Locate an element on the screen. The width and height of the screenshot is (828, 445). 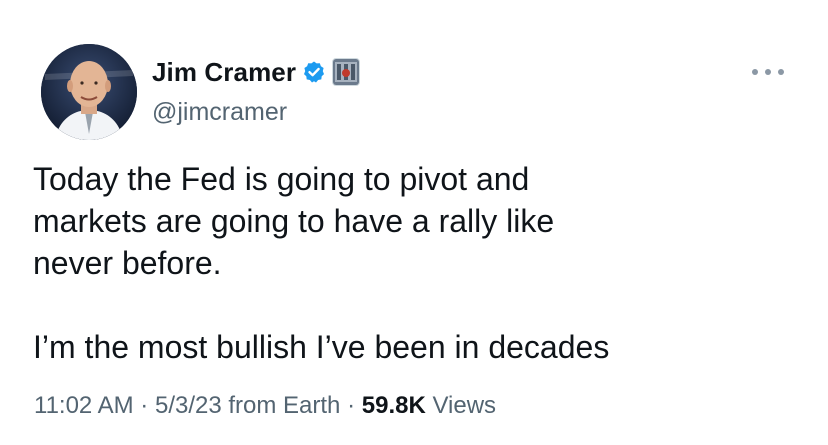
views-label: Views is located at coordinates (464, 405).